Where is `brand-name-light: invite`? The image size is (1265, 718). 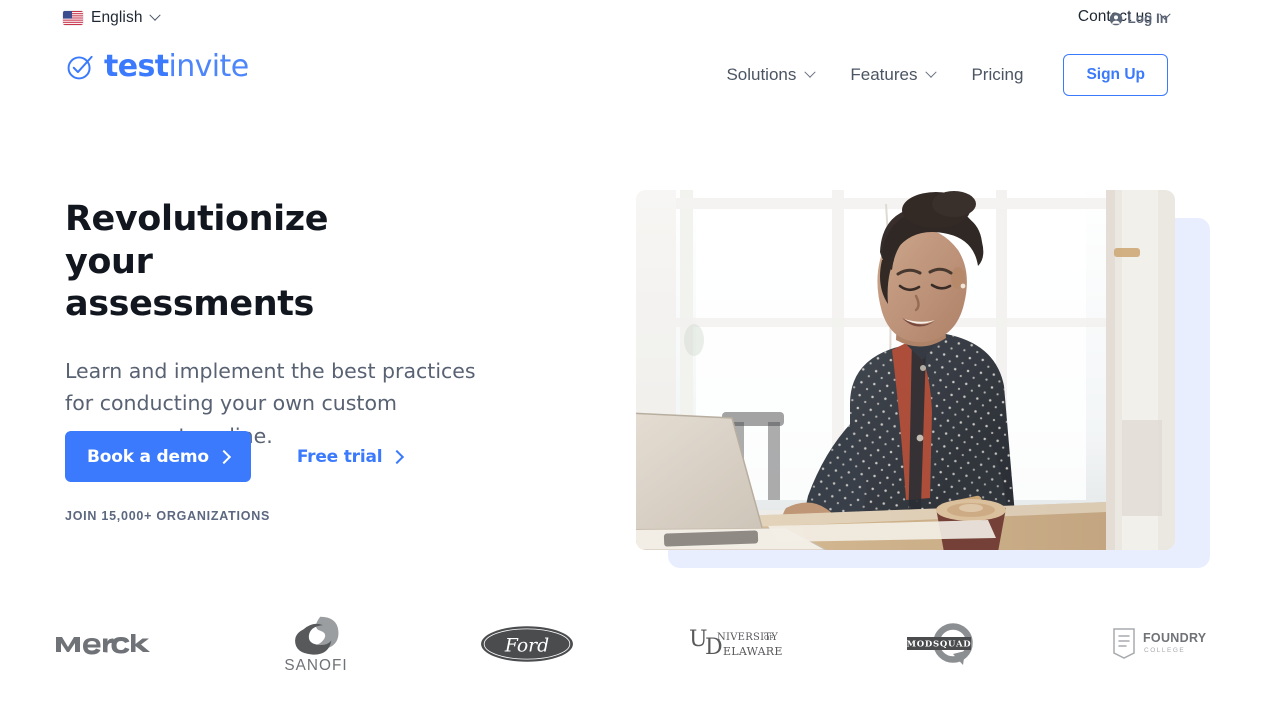 brand-name-light: invite is located at coordinates (209, 66).